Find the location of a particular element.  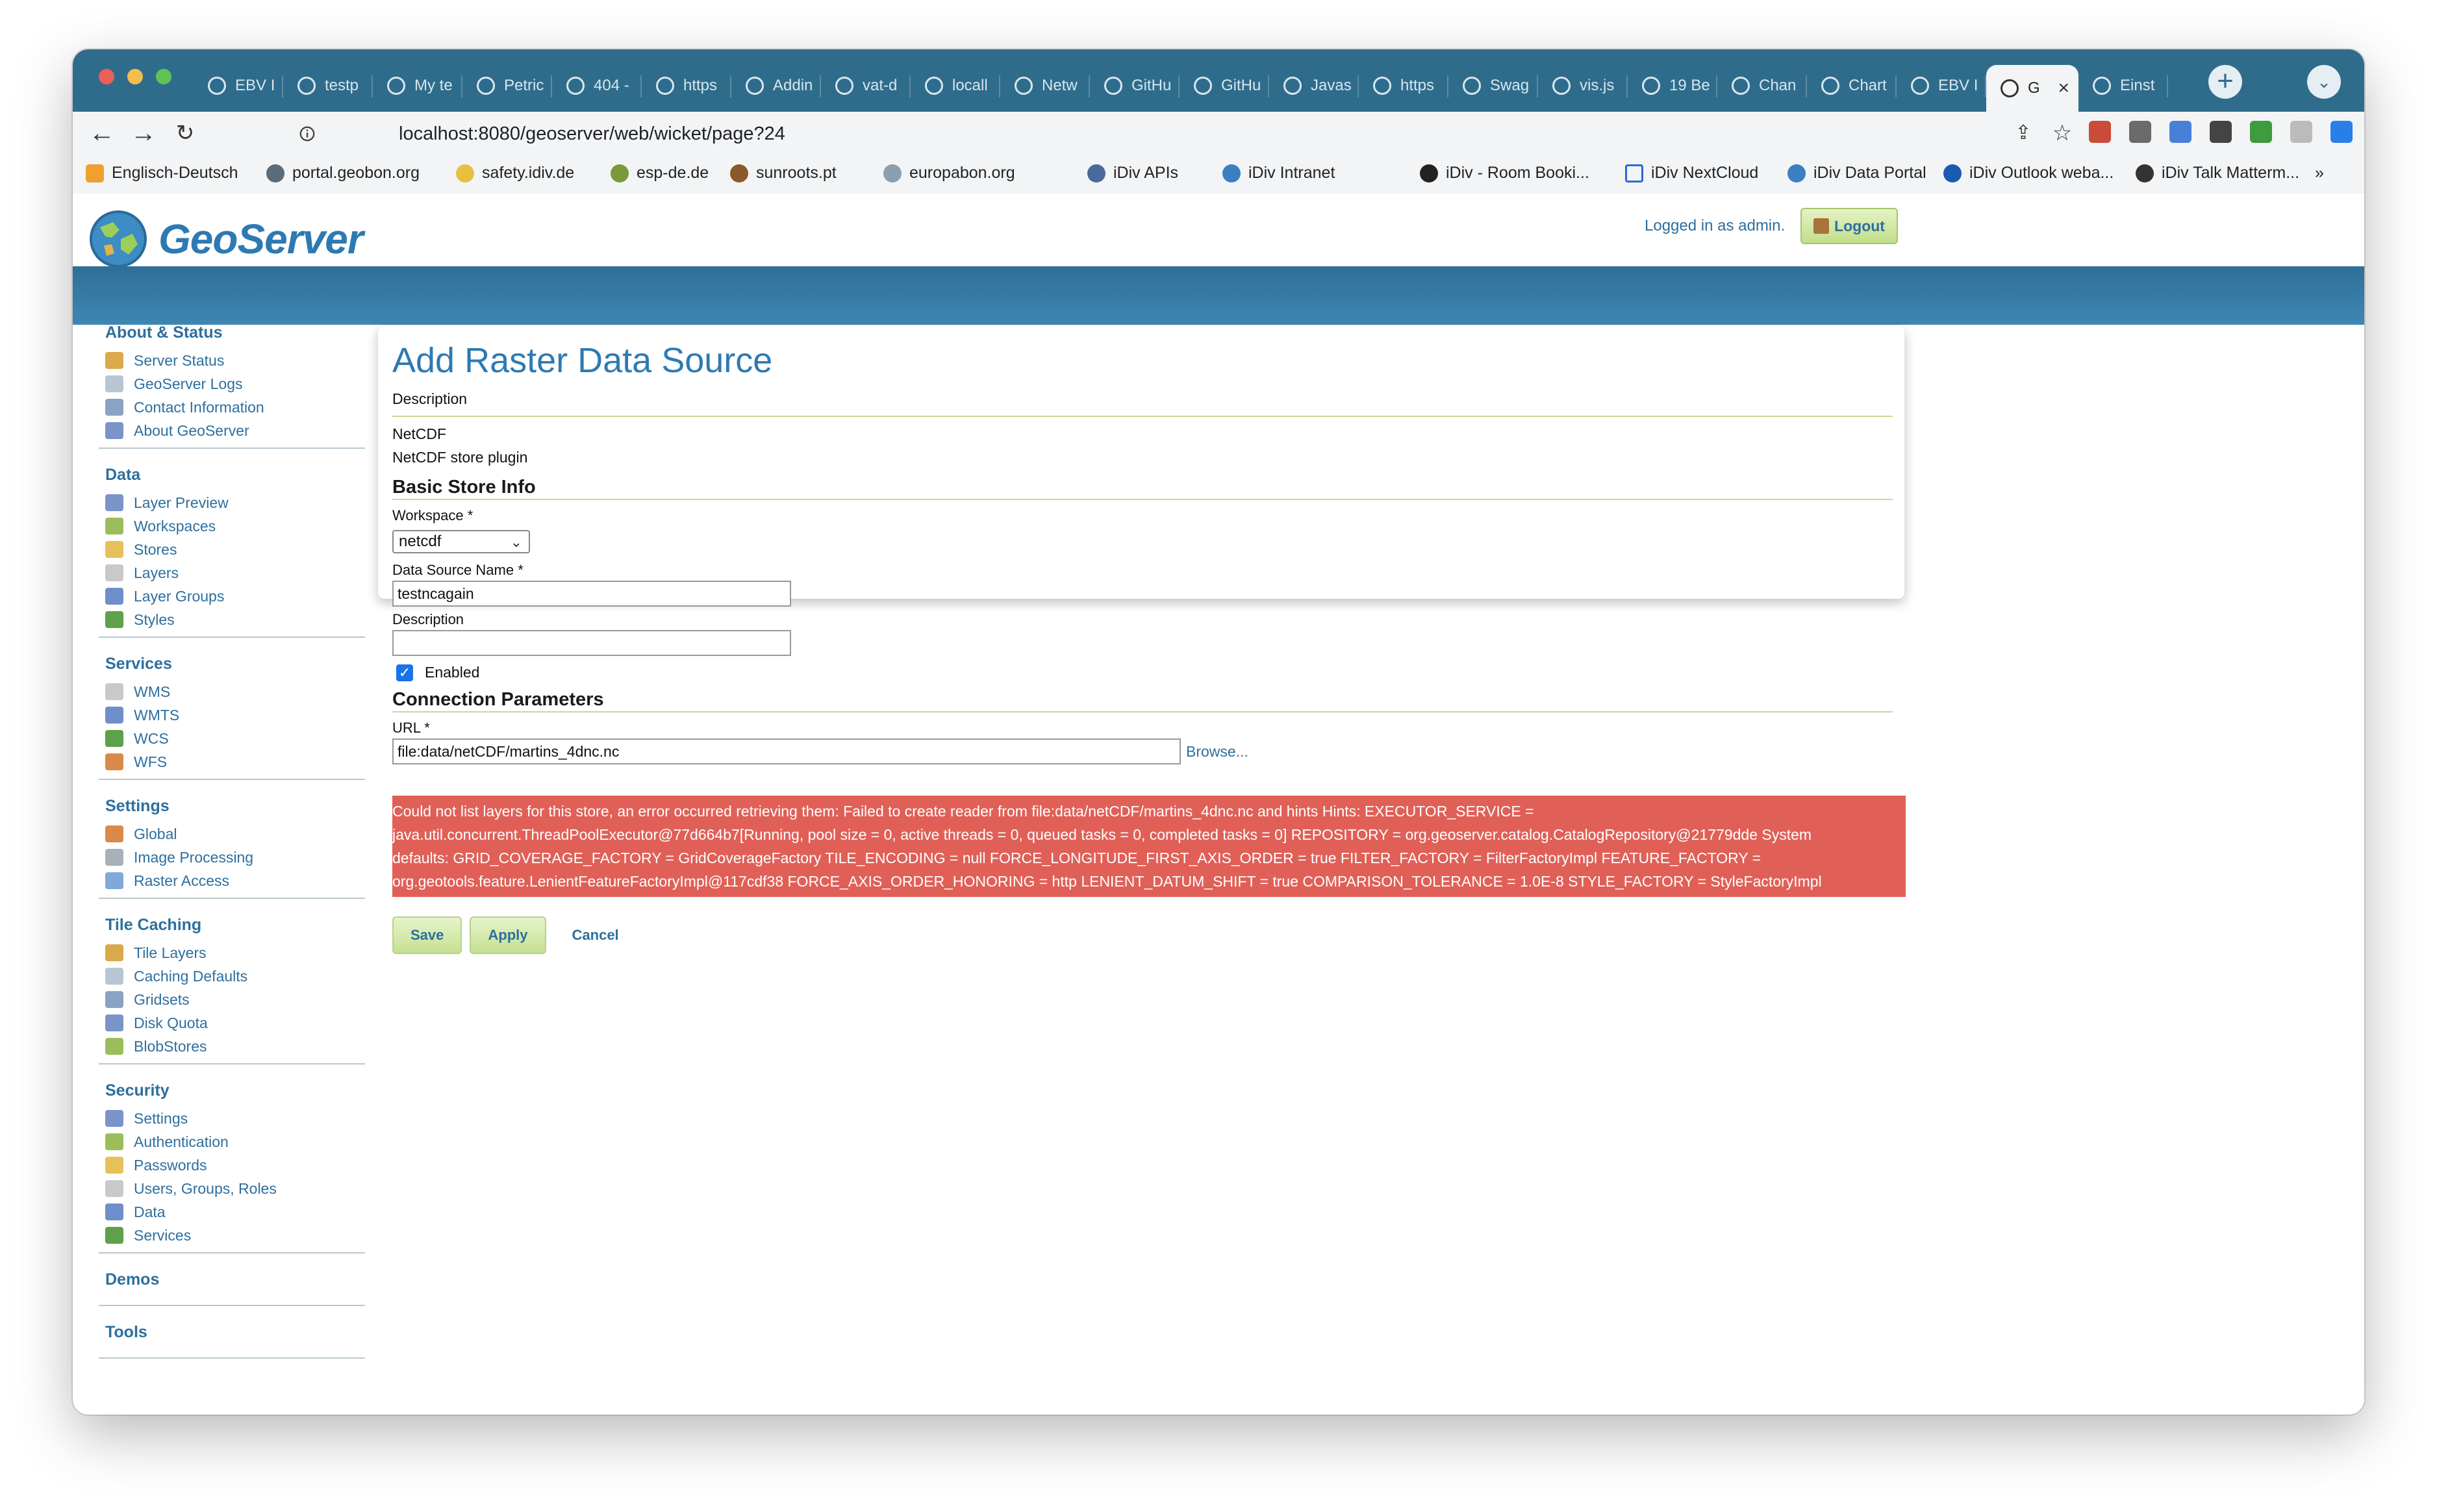

sidebar-item: Styles is located at coordinates (232, 619).